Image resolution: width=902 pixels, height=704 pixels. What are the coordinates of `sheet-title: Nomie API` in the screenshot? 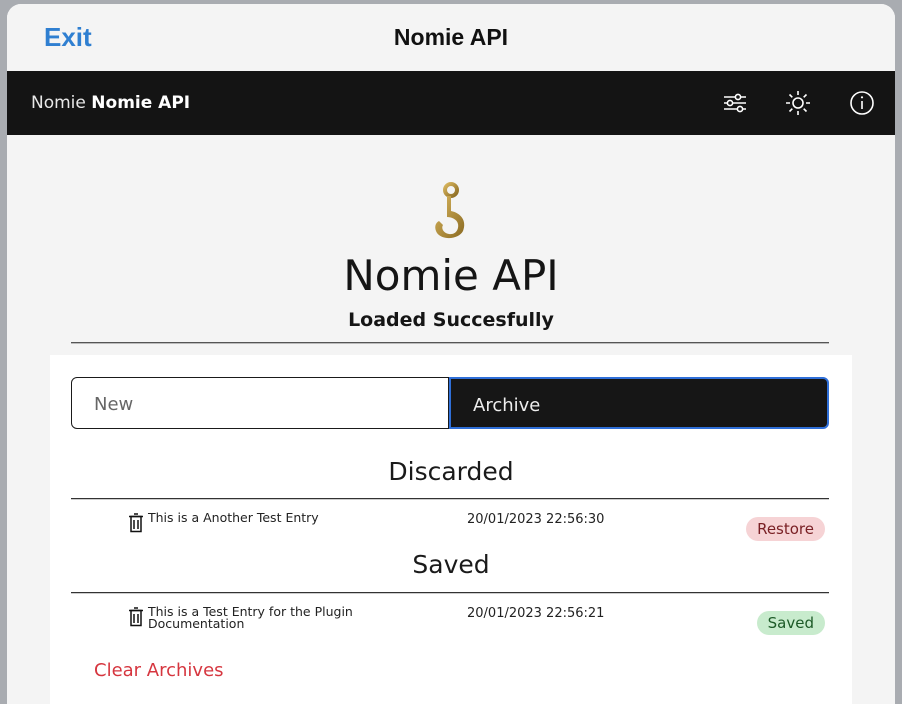 It's located at (451, 37).